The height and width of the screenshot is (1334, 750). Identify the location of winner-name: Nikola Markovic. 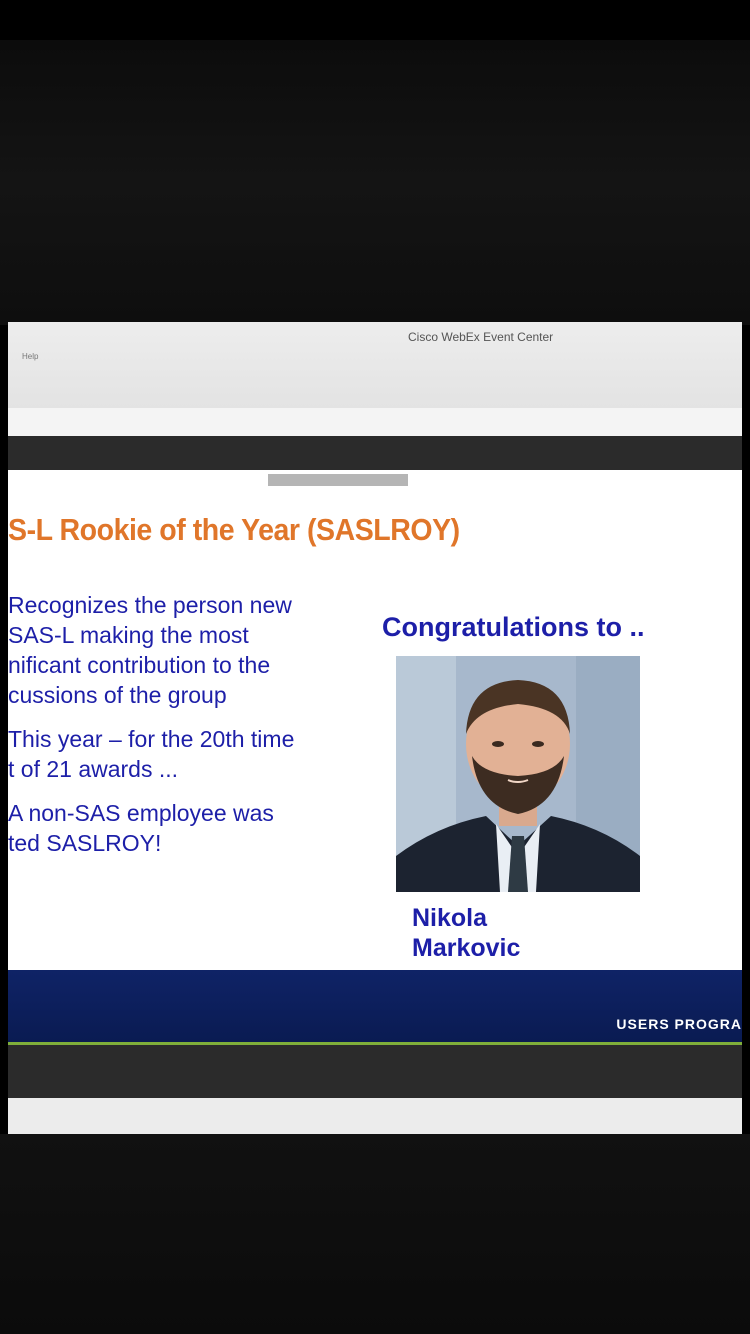
(466, 933).